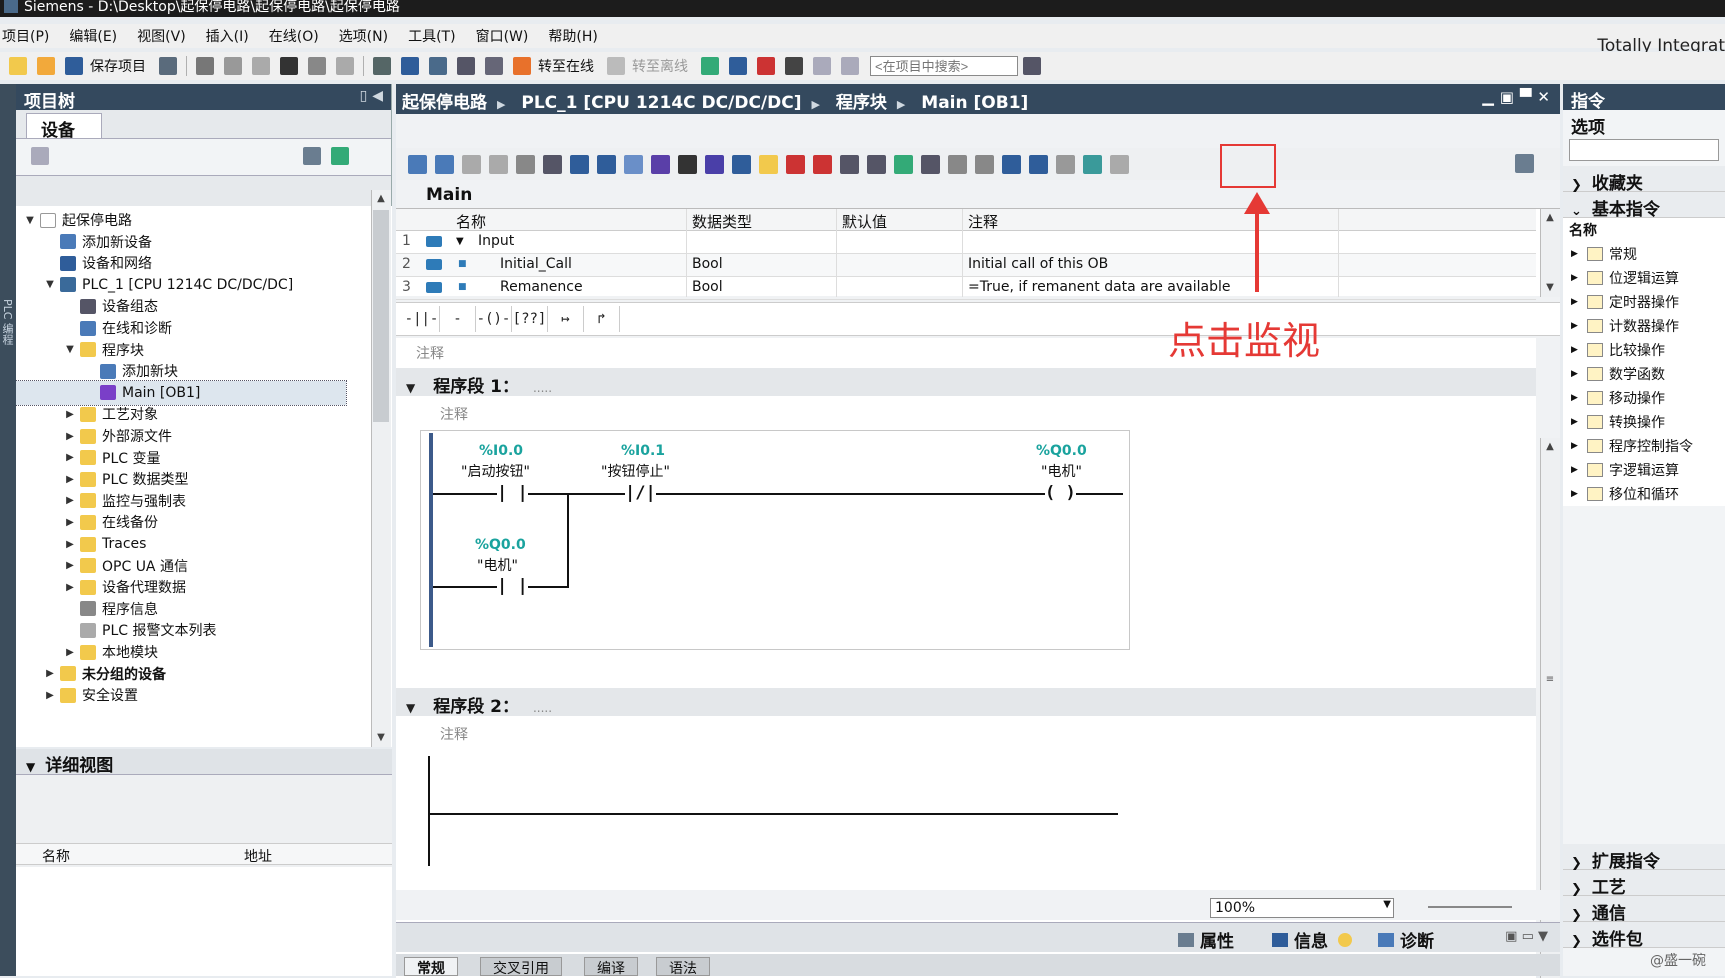  Describe the element at coordinates (417, 164) in the screenshot. I see `insert-network-icon` at that location.